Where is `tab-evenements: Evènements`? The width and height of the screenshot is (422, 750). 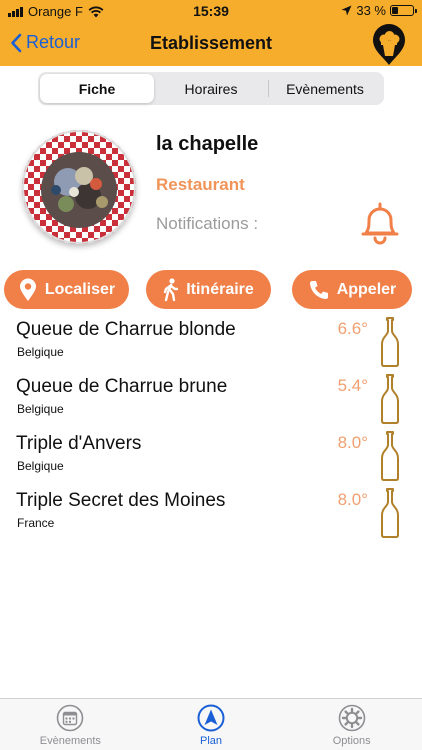 tab-evenements: Evènements is located at coordinates (325, 88).